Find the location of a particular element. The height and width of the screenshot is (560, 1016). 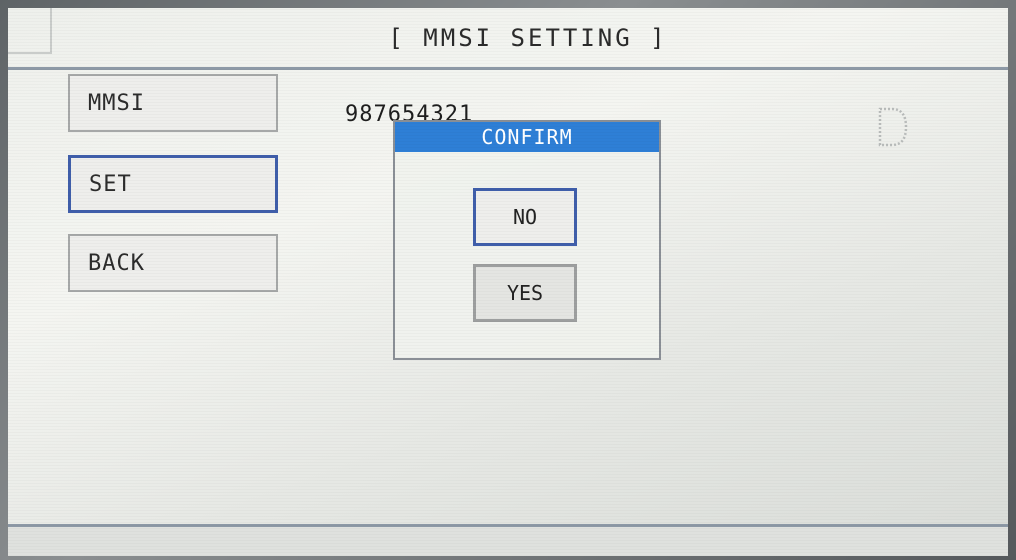

yes-button-label: YES is located at coordinates (525, 293).